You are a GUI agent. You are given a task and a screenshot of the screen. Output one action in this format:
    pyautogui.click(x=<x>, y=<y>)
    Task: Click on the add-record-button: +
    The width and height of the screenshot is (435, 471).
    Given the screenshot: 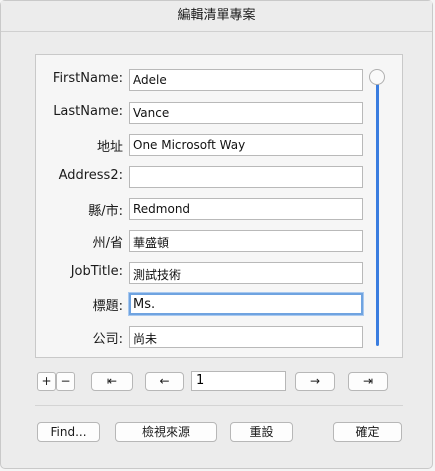 What is the action you would take?
    pyautogui.click(x=46, y=381)
    